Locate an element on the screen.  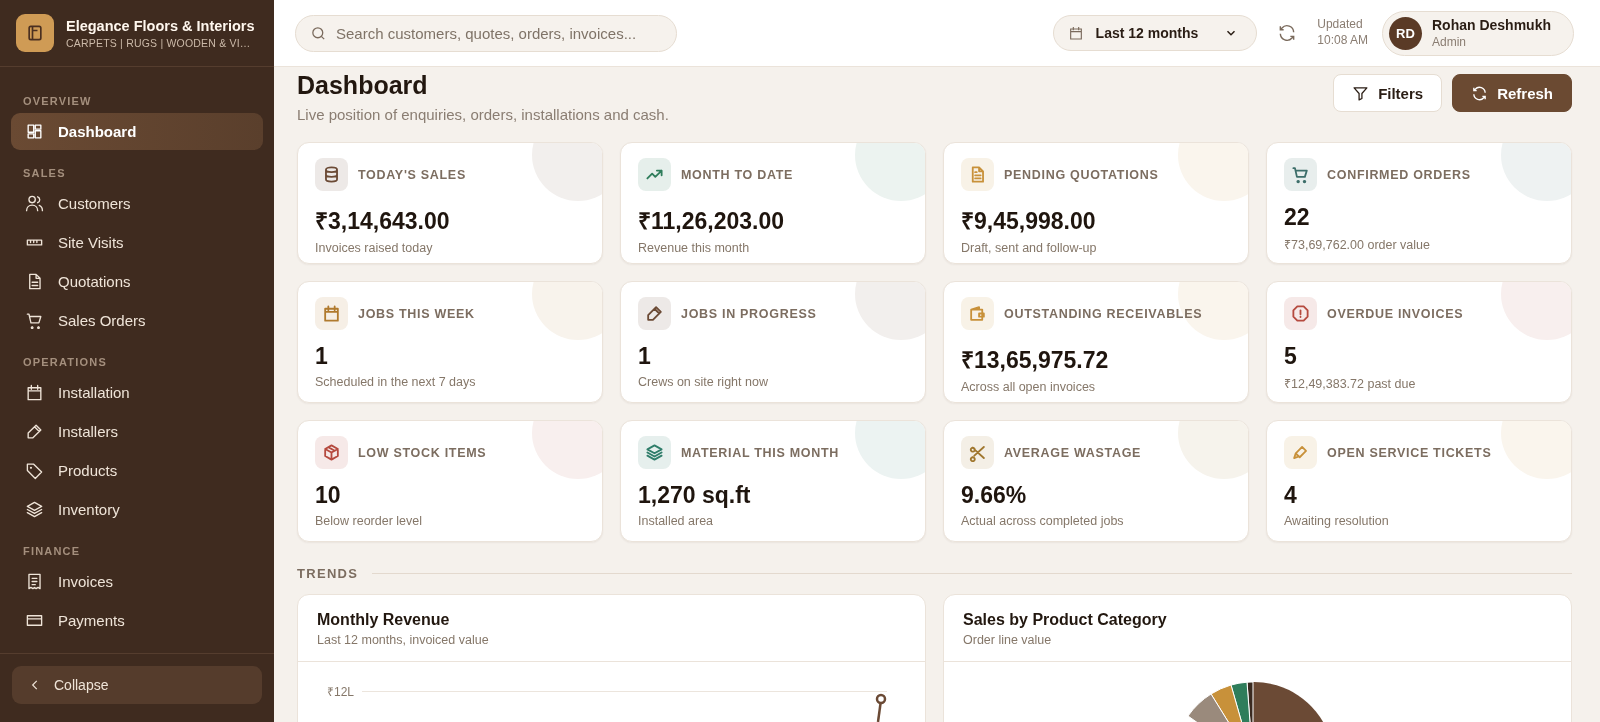
period-dropdown: Last 12 months is located at coordinates (1155, 33).